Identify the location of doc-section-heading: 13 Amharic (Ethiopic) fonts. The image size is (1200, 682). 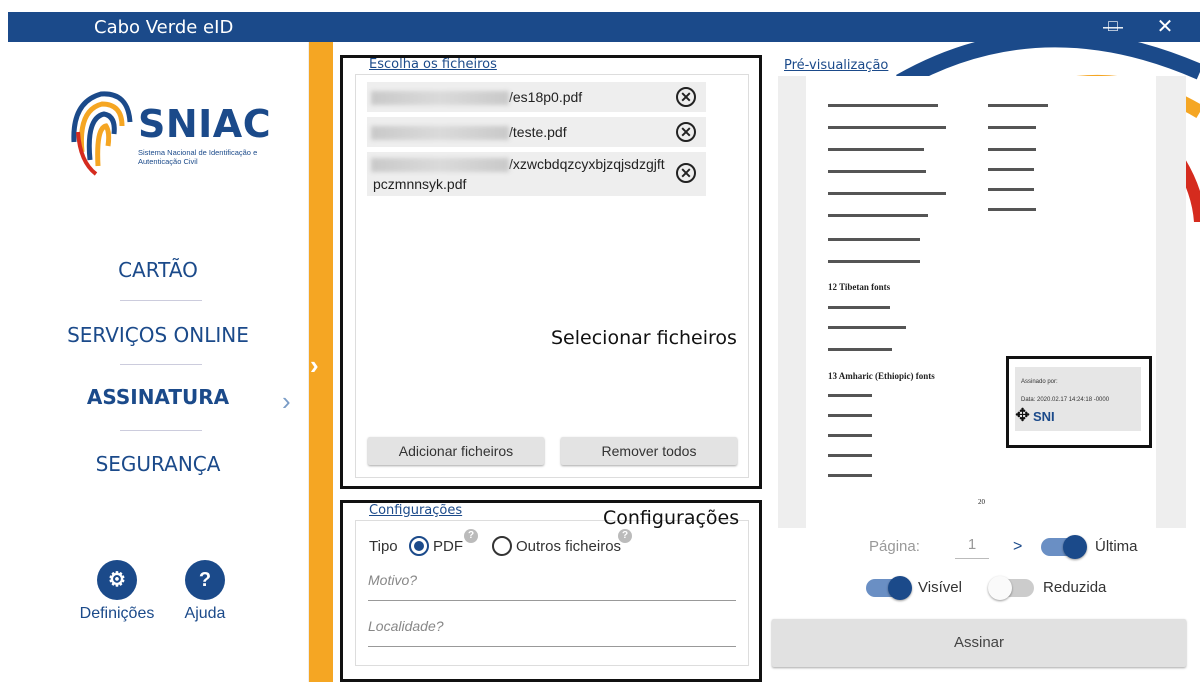
(881, 376).